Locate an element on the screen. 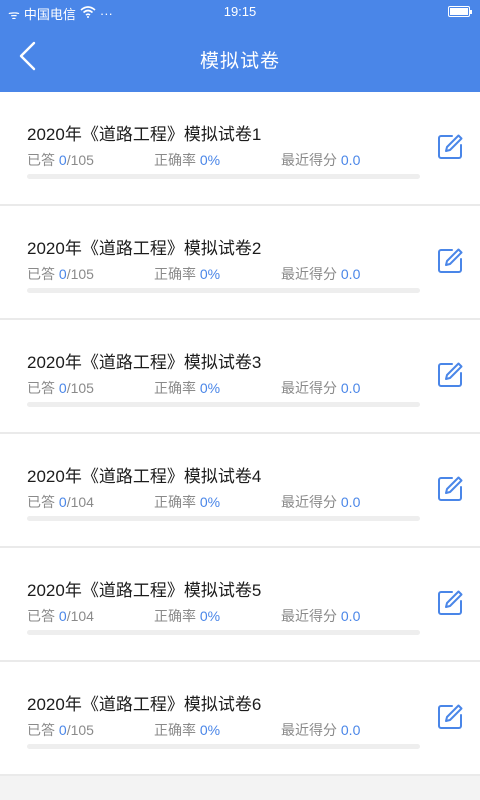 This screenshot has width=480, height=800. exam-title: 2020年《道路工程》模拟试卷2 is located at coordinates (144, 248).